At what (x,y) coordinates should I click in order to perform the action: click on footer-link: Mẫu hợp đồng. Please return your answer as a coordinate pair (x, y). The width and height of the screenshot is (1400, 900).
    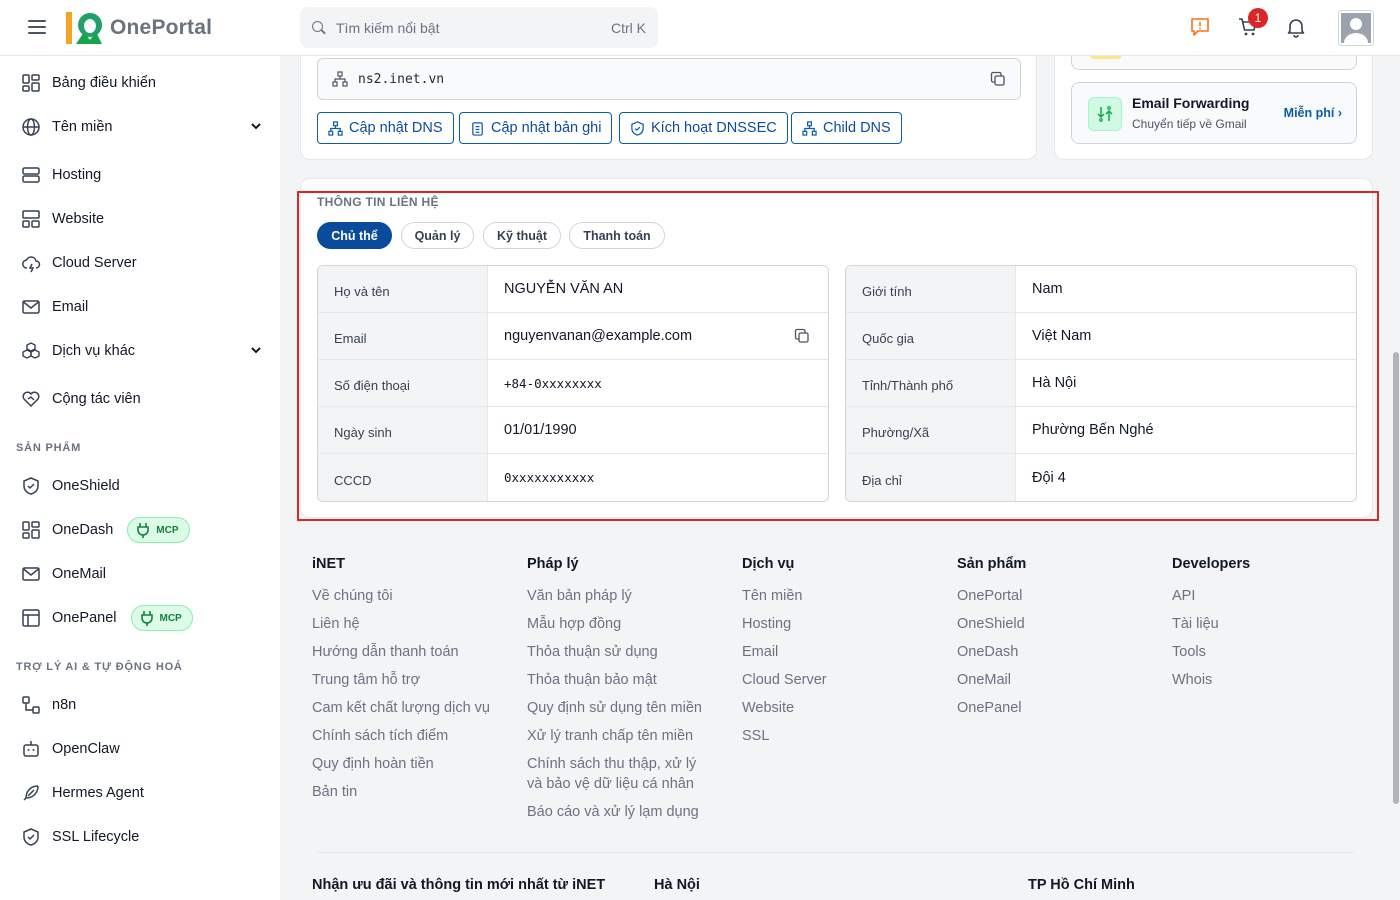
    Looking at the image, I should click on (614, 624).